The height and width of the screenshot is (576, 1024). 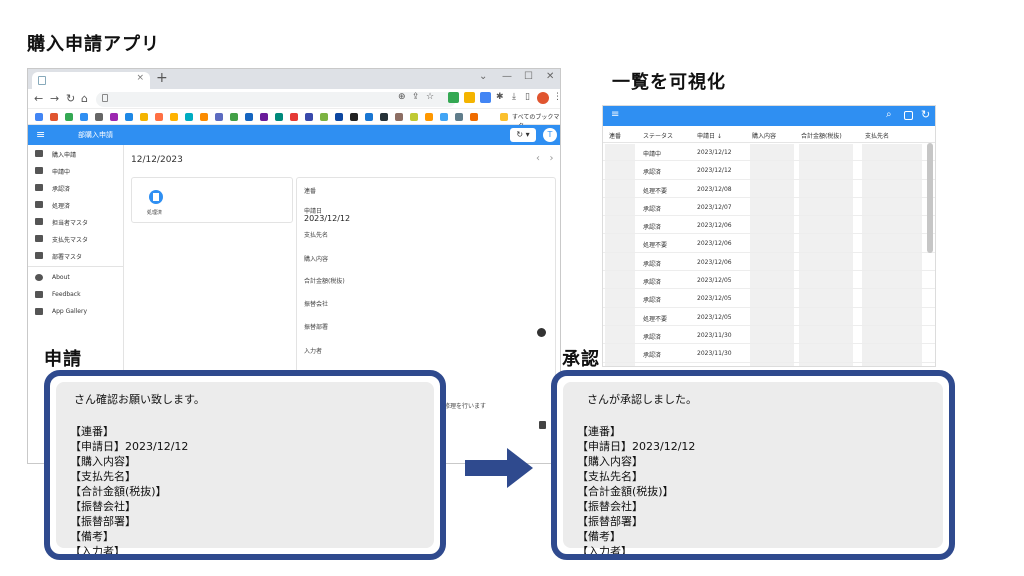 What do you see at coordinates (545, 158) in the screenshot?
I see `date-nav-arrows: ‹ ›` at bounding box center [545, 158].